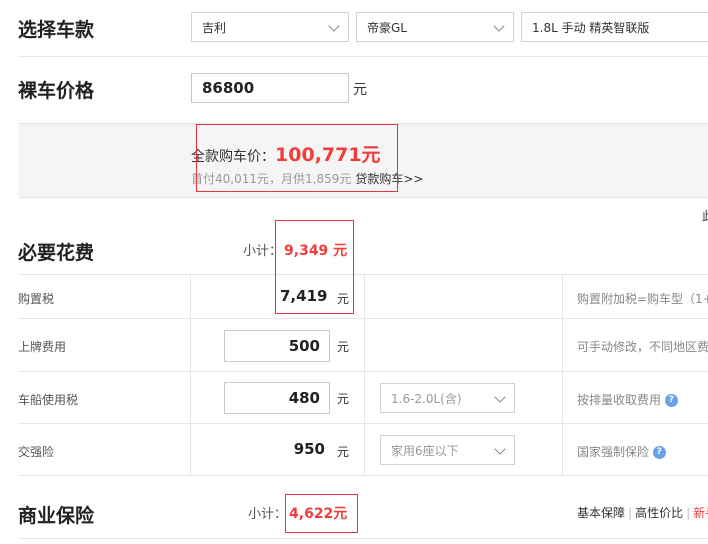  Describe the element at coordinates (343, 399) in the screenshot. I see `vehicle-tax-unit: 元` at that location.